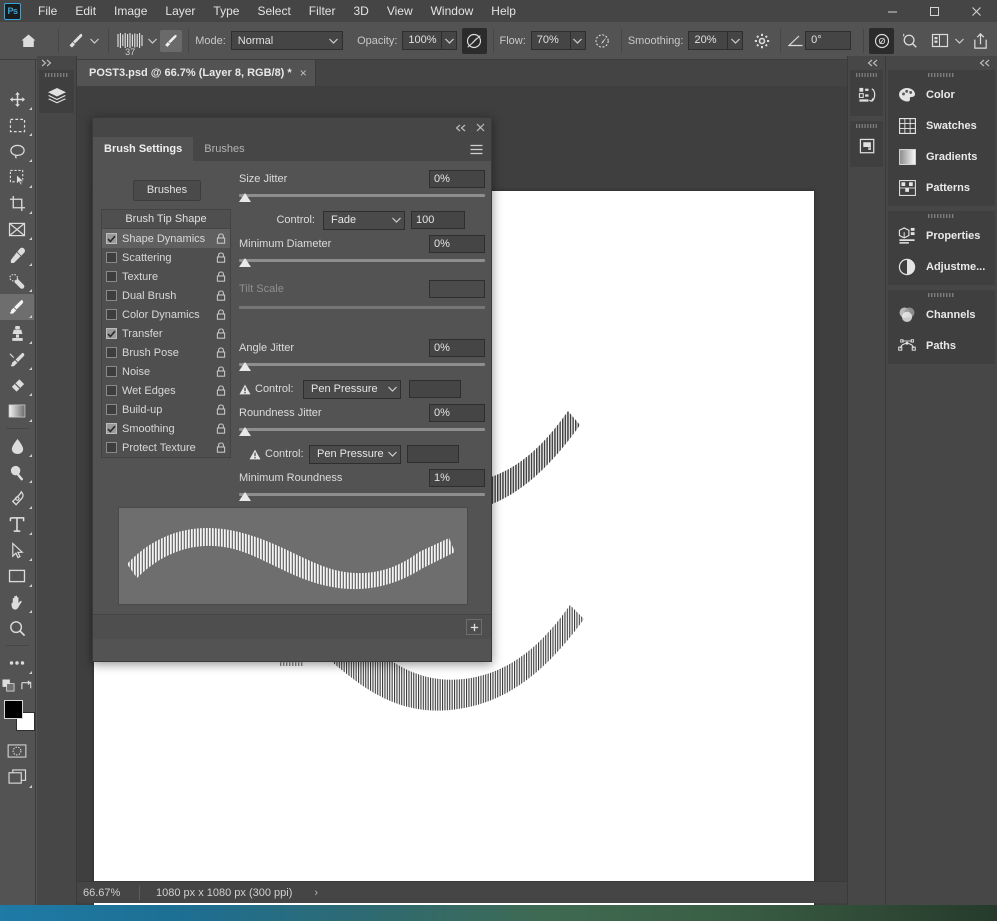  I want to click on foreground-color-swatch, so click(13, 709).